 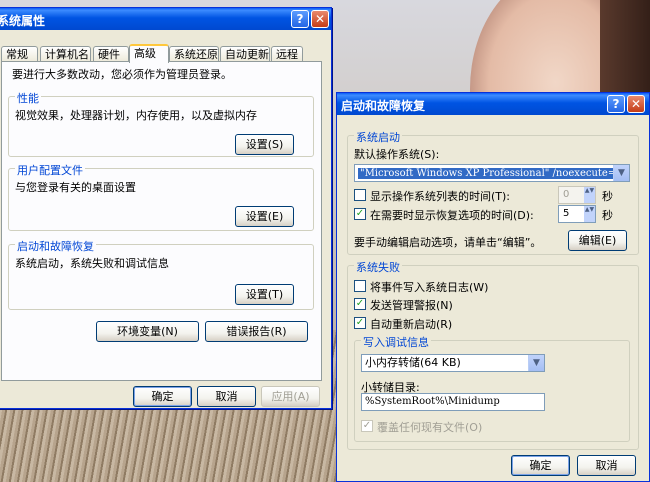 What do you see at coordinates (28, 98) in the screenshot?
I see `performance-title: 性能` at bounding box center [28, 98].